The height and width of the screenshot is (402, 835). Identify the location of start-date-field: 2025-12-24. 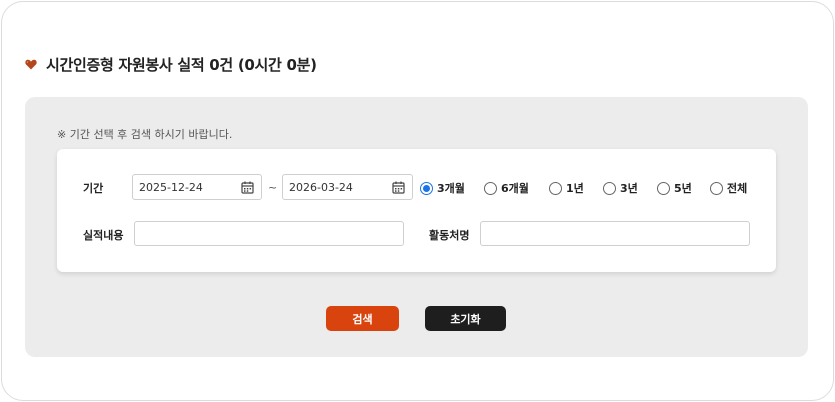
(197, 187).